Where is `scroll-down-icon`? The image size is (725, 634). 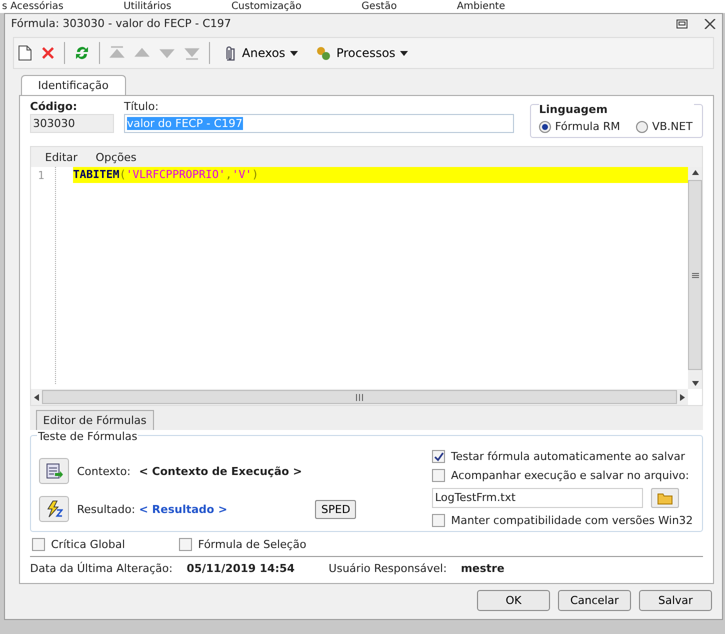
scroll-down-icon is located at coordinates (695, 383).